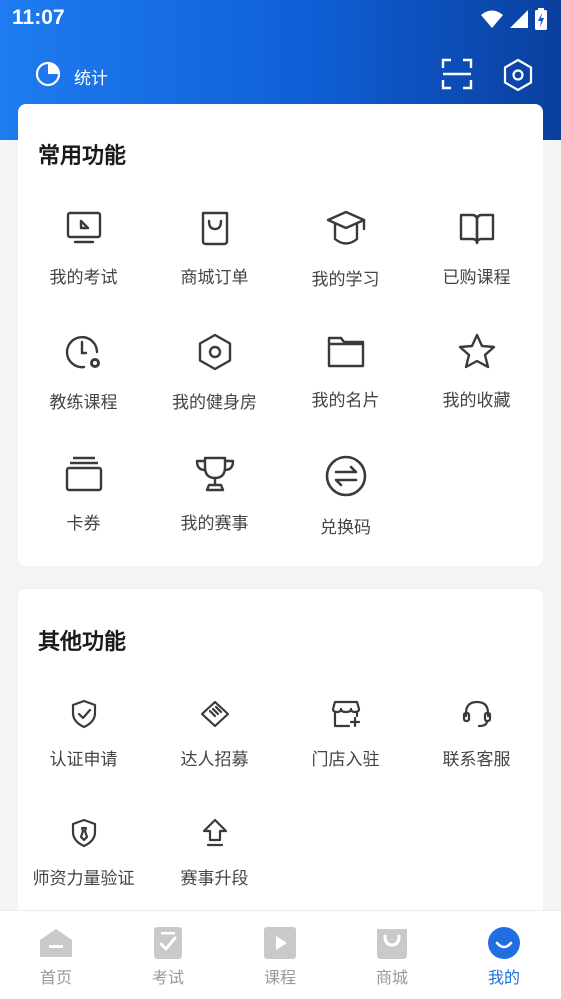  I want to click on handshake-icon, so click(214, 716).